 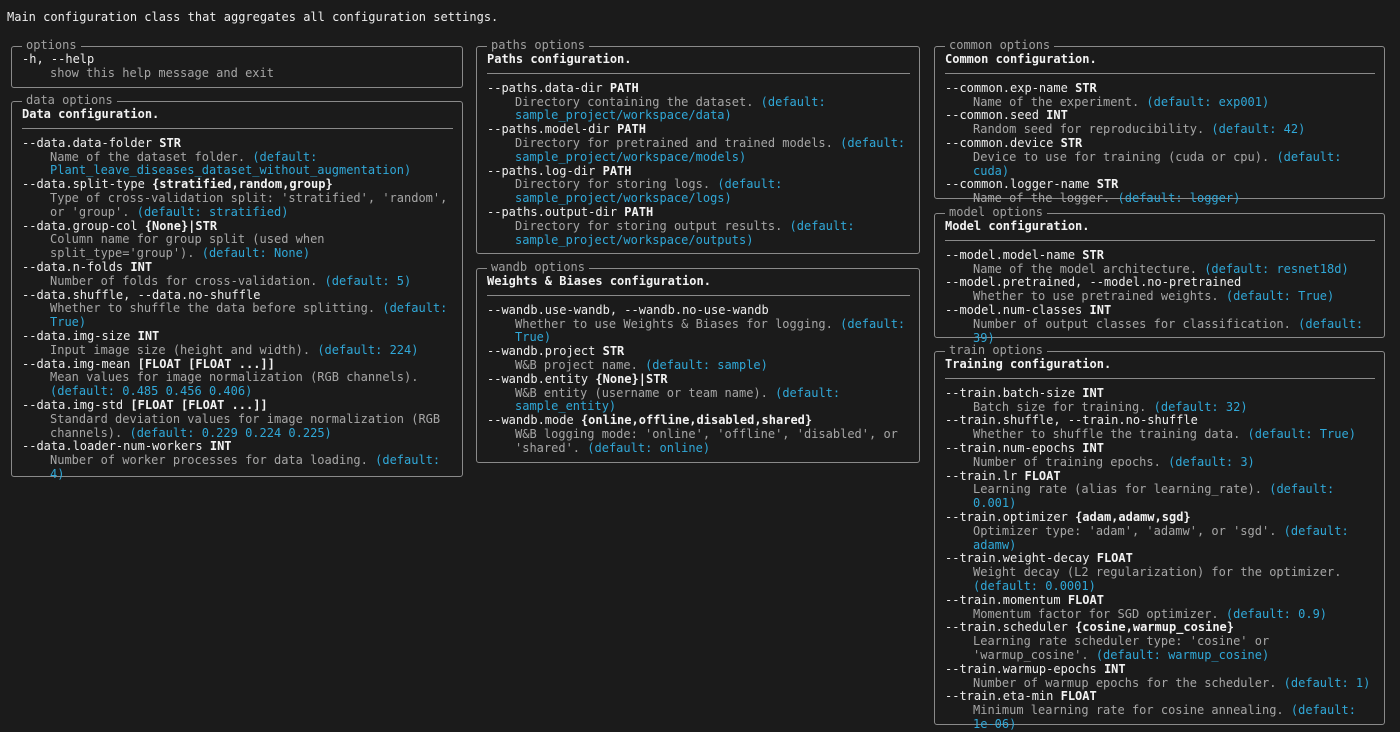 What do you see at coordinates (545, 87) in the screenshot?
I see `flag-name: --paths.data-dir` at bounding box center [545, 87].